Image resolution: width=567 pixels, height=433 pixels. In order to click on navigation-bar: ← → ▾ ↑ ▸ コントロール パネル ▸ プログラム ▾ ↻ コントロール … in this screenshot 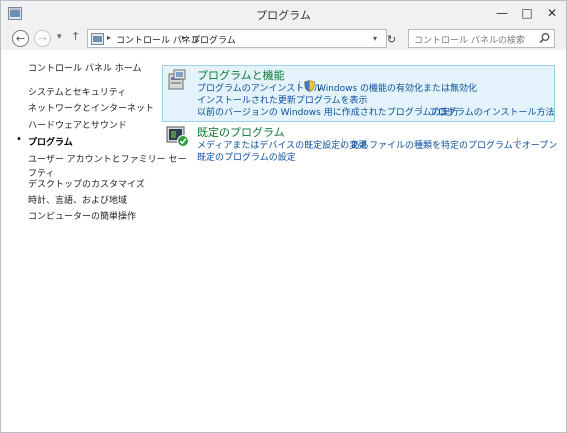, I will do `click(283, 39)`.